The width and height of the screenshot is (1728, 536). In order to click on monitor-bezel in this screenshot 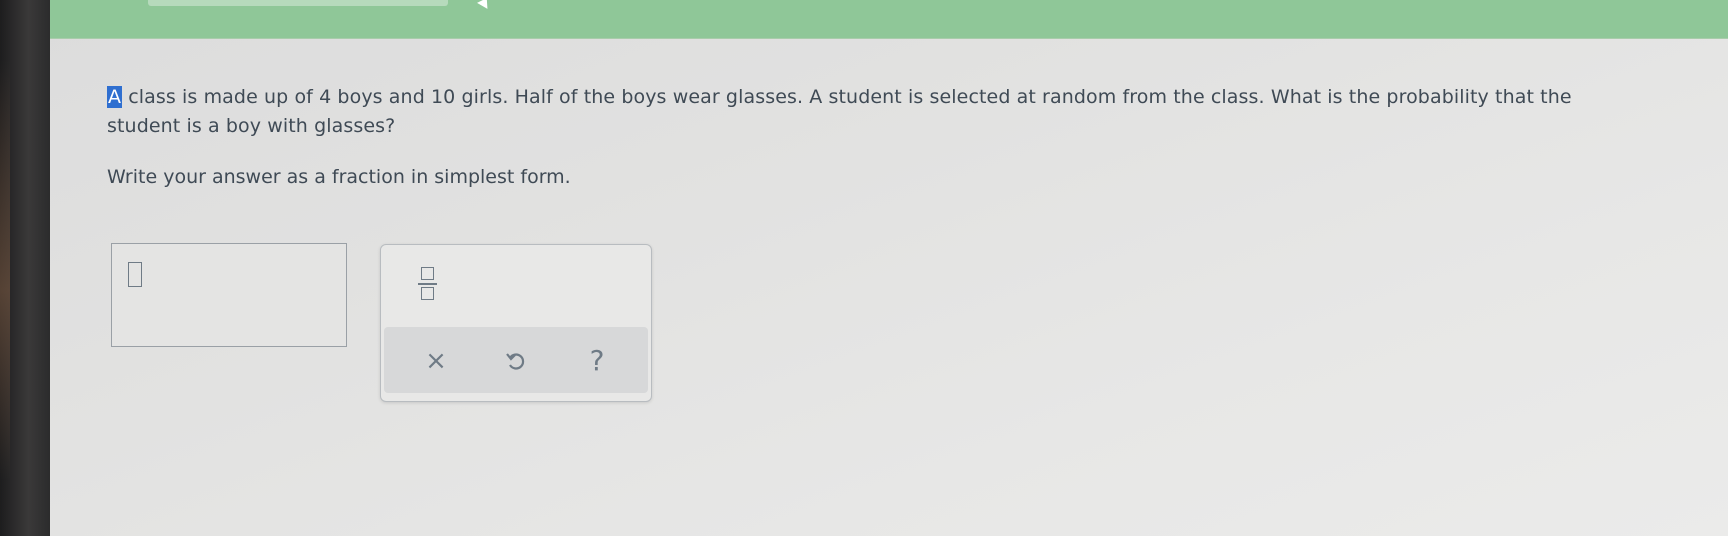, I will do `click(26, 268)`.